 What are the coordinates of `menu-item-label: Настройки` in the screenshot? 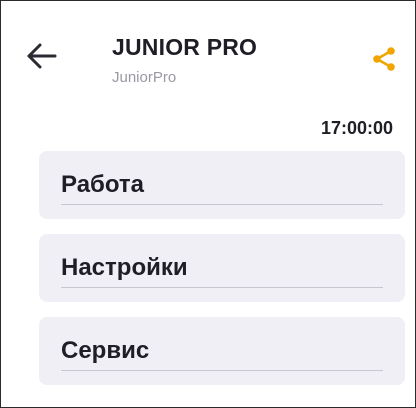 It's located at (124, 267).